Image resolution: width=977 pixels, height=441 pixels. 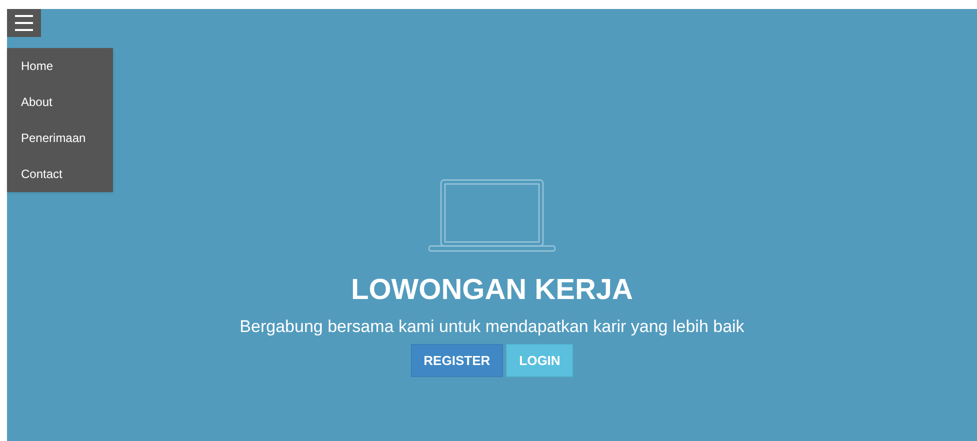 What do you see at coordinates (60, 102) in the screenshot?
I see `nav-link: About` at bounding box center [60, 102].